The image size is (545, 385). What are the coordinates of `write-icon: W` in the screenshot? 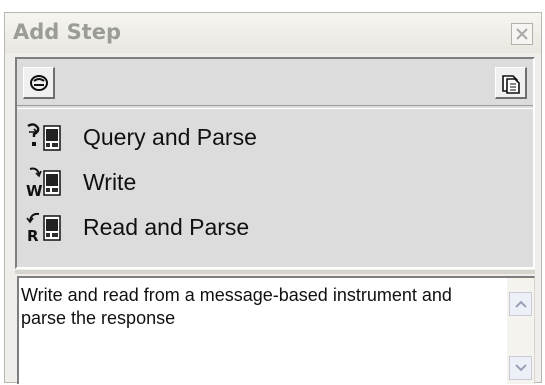 It's located at (43, 183).